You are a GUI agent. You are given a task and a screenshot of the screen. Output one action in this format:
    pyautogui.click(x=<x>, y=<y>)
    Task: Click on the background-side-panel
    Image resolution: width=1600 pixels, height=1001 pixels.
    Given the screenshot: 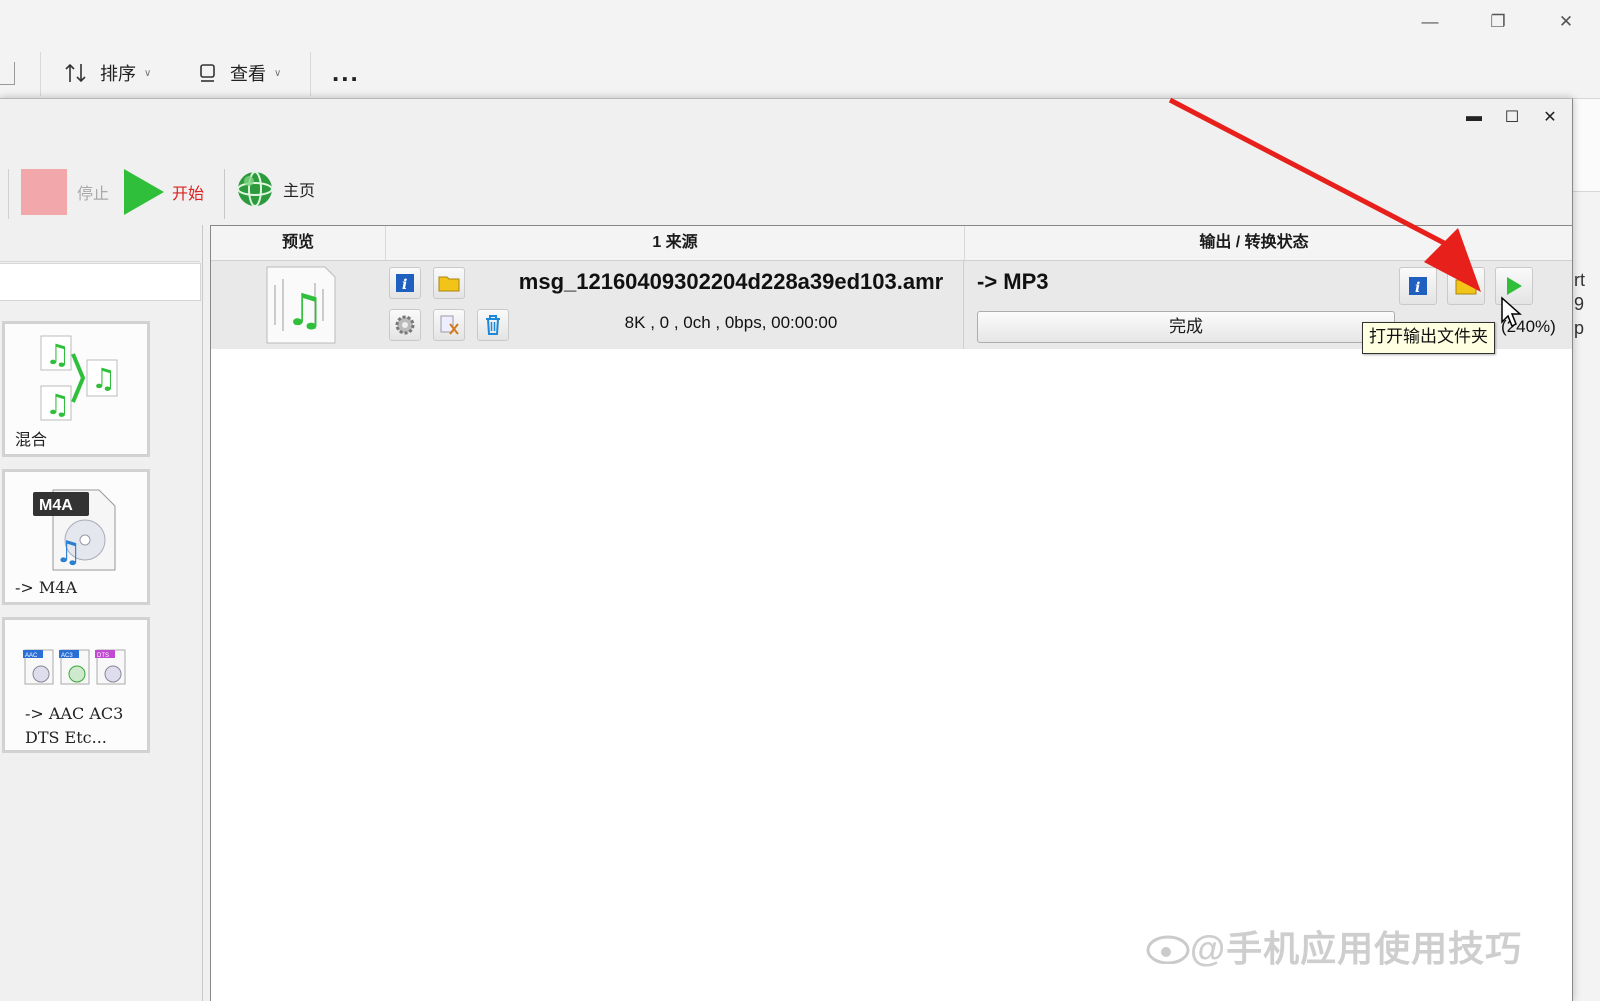 What is the action you would take?
    pyautogui.click(x=1585, y=145)
    